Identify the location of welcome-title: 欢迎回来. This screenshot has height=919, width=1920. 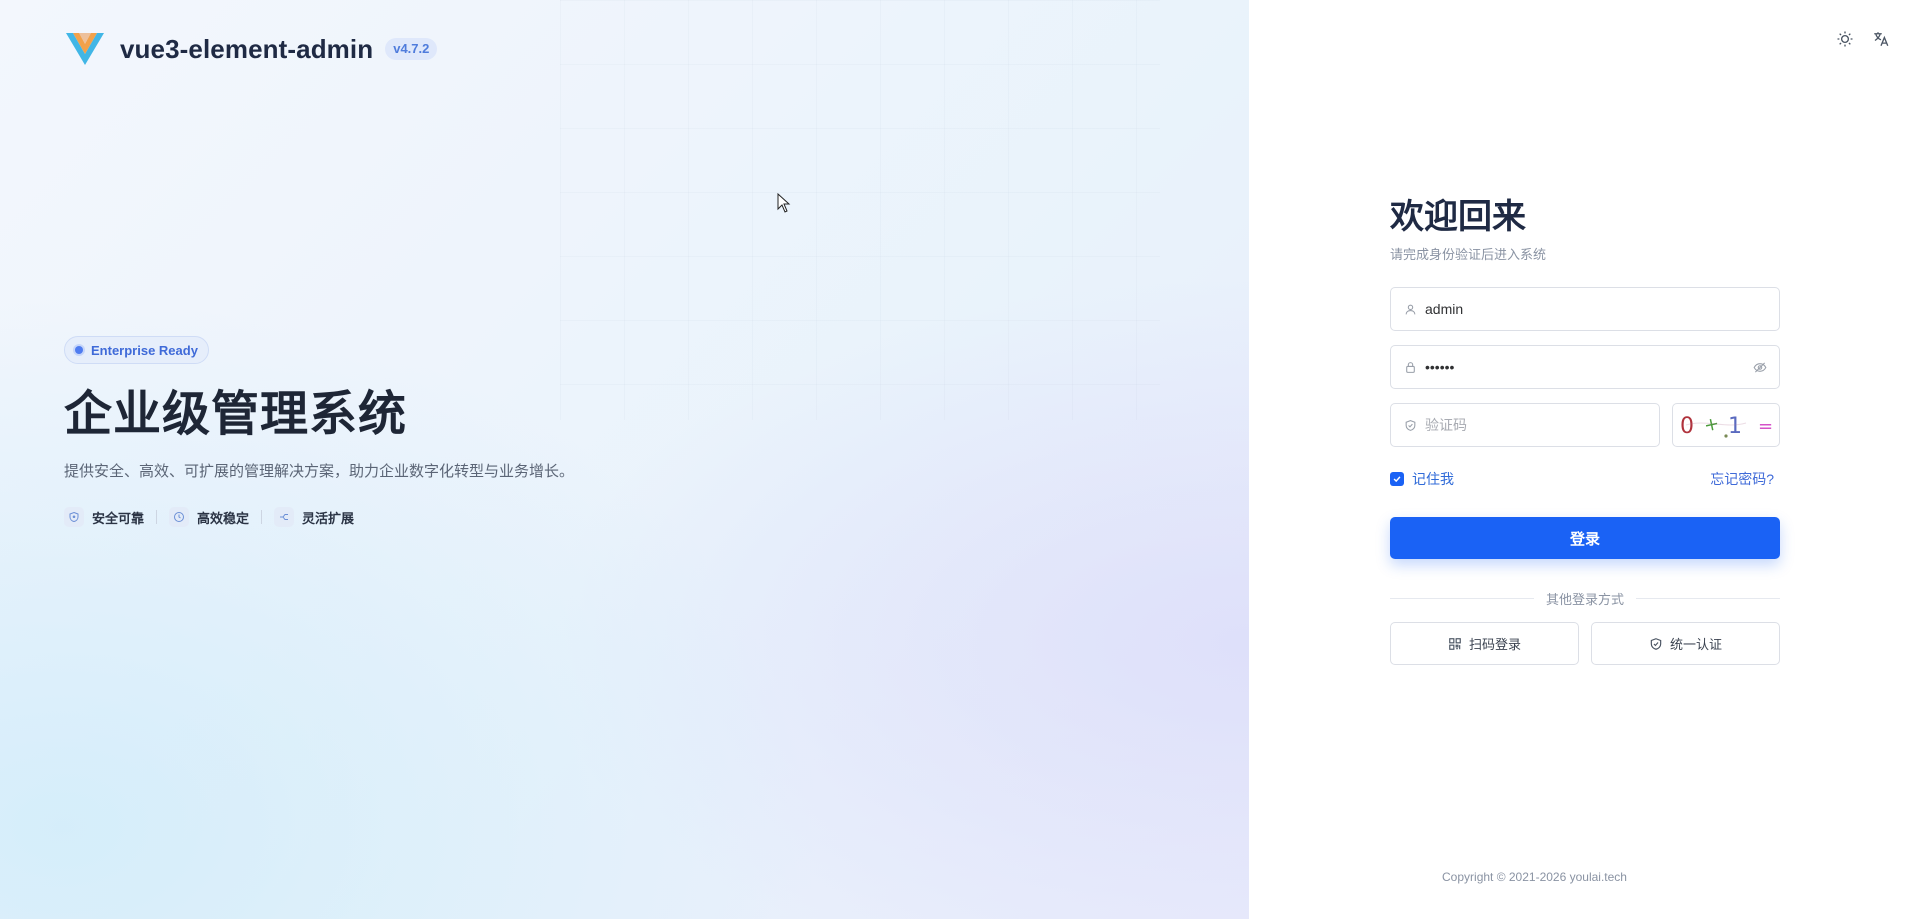
(1458, 217).